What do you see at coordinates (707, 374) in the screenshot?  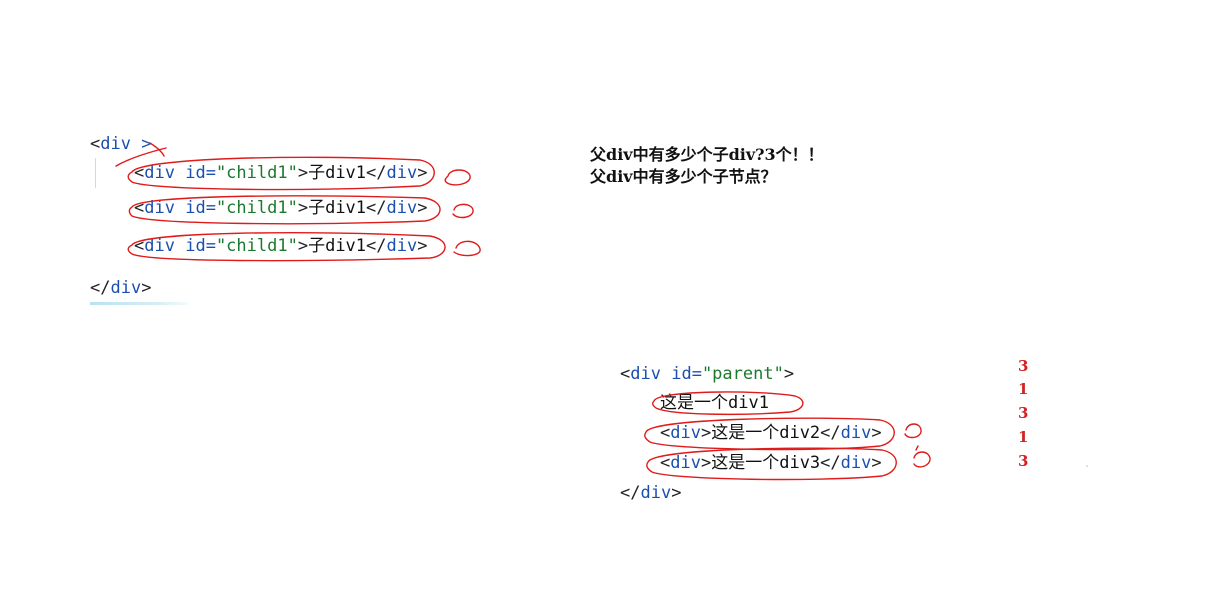 I see `right-code-open-tag: <div id="parent">` at bounding box center [707, 374].